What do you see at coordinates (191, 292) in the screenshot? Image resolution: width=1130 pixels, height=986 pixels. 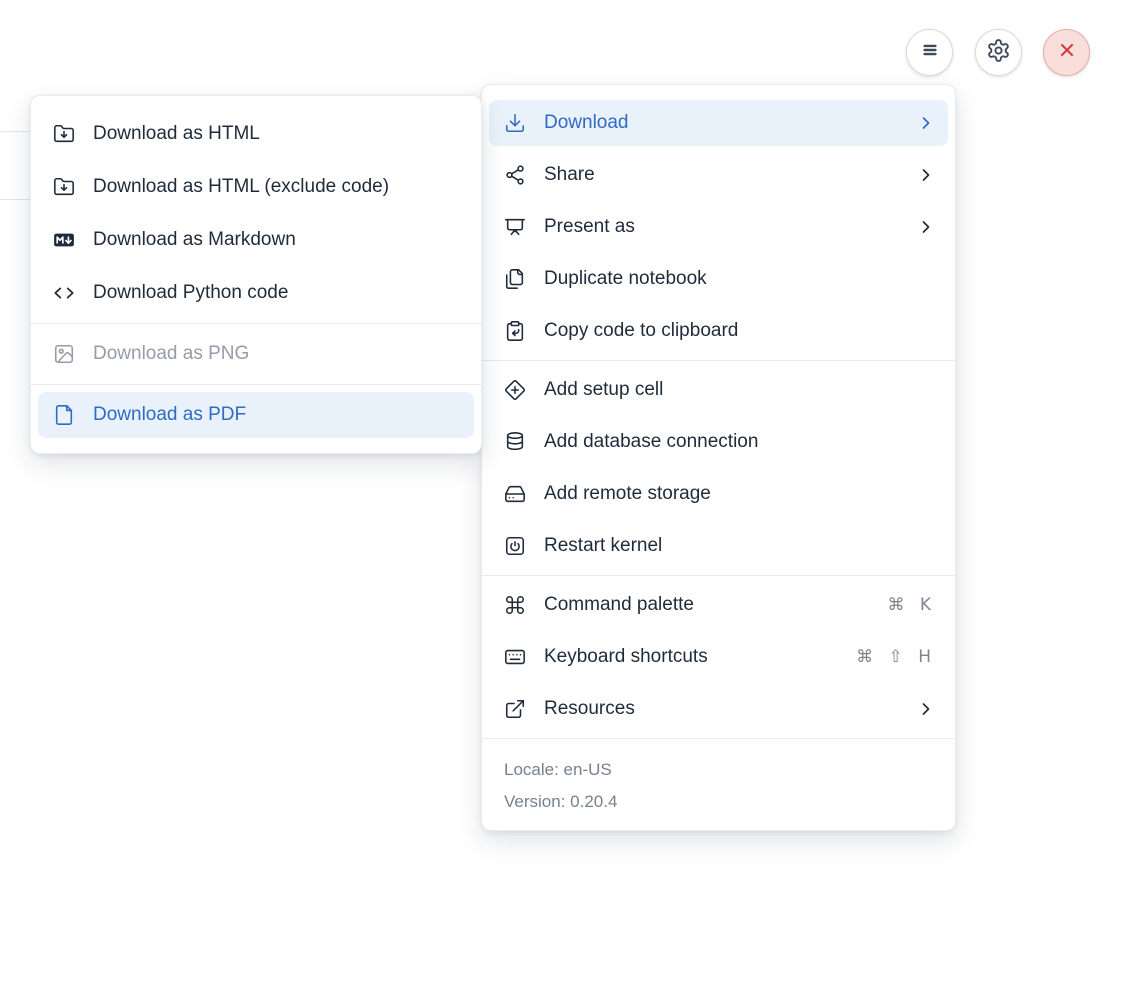 I see `menu-item-label: Download Python code` at bounding box center [191, 292].